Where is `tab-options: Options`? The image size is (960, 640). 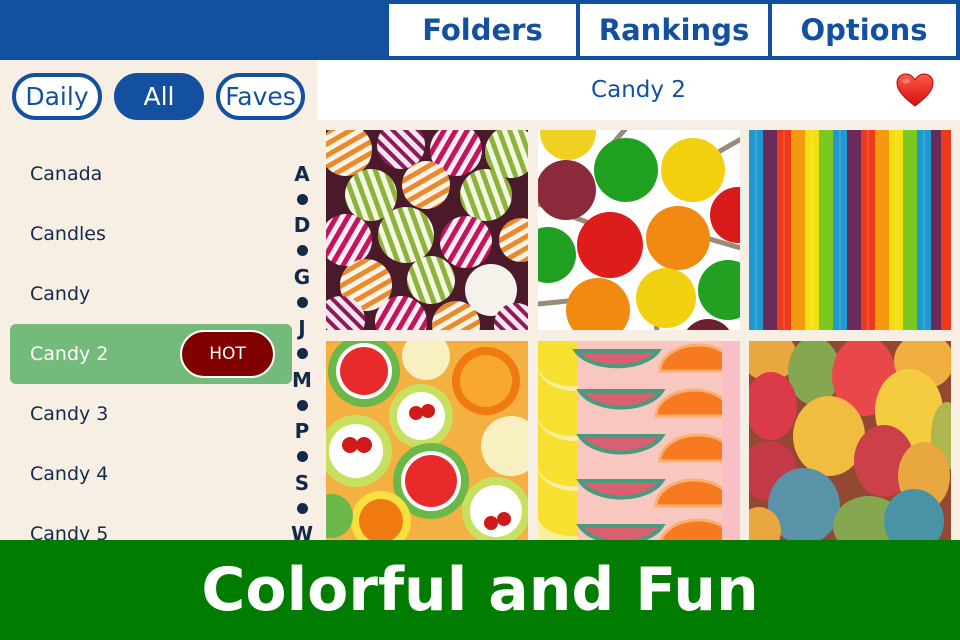
tab-options: Options is located at coordinates (864, 30).